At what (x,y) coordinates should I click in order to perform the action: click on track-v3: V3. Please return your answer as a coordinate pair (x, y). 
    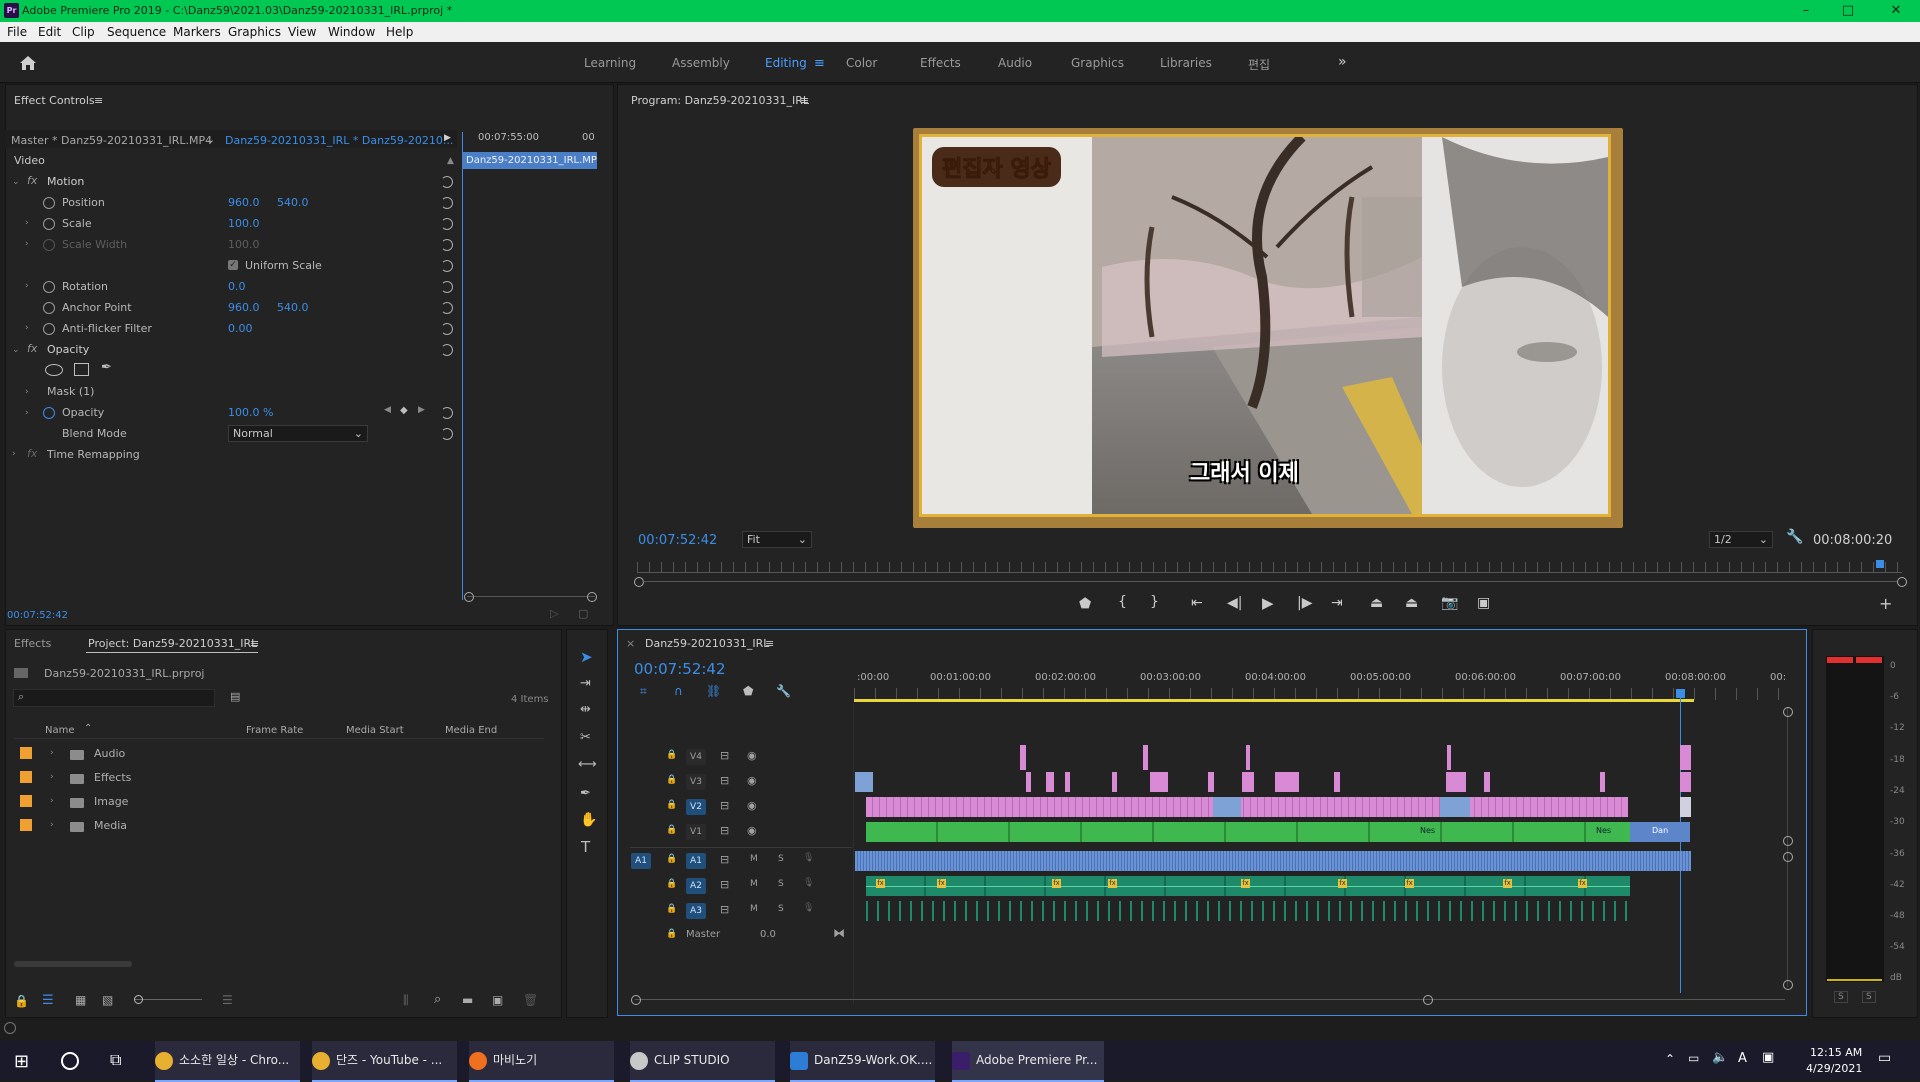
    Looking at the image, I should click on (696, 782).